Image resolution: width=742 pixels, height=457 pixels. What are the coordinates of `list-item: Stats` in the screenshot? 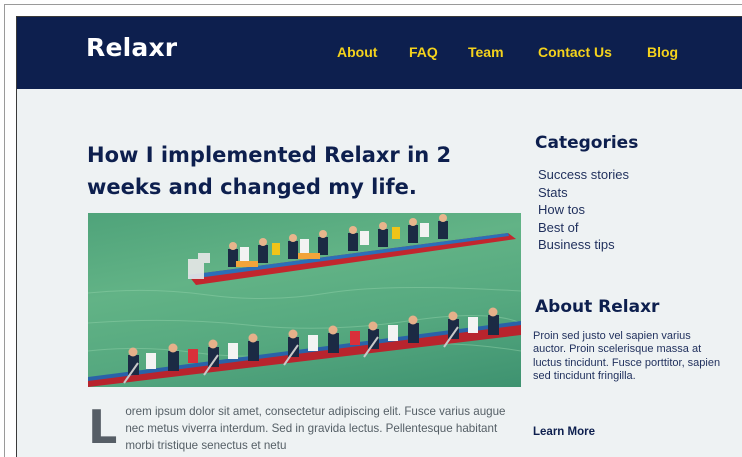 It's located at (583, 193).